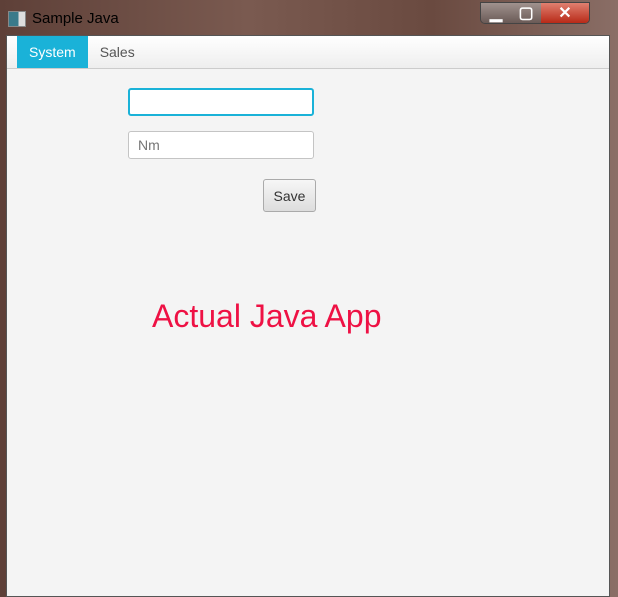 The width and height of the screenshot is (618, 597). What do you see at coordinates (221, 145) in the screenshot?
I see `nm-field` at bounding box center [221, 145].